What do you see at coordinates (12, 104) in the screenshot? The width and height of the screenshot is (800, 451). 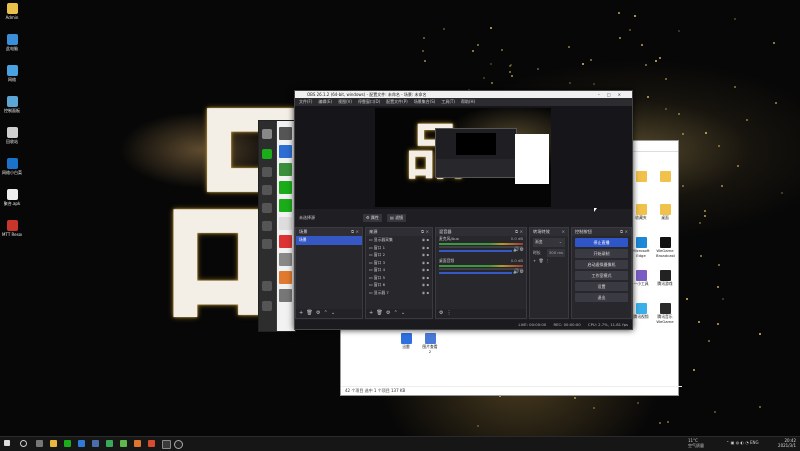 I see `desktop-icon: 控制面板` at bounding box center [12, 104].